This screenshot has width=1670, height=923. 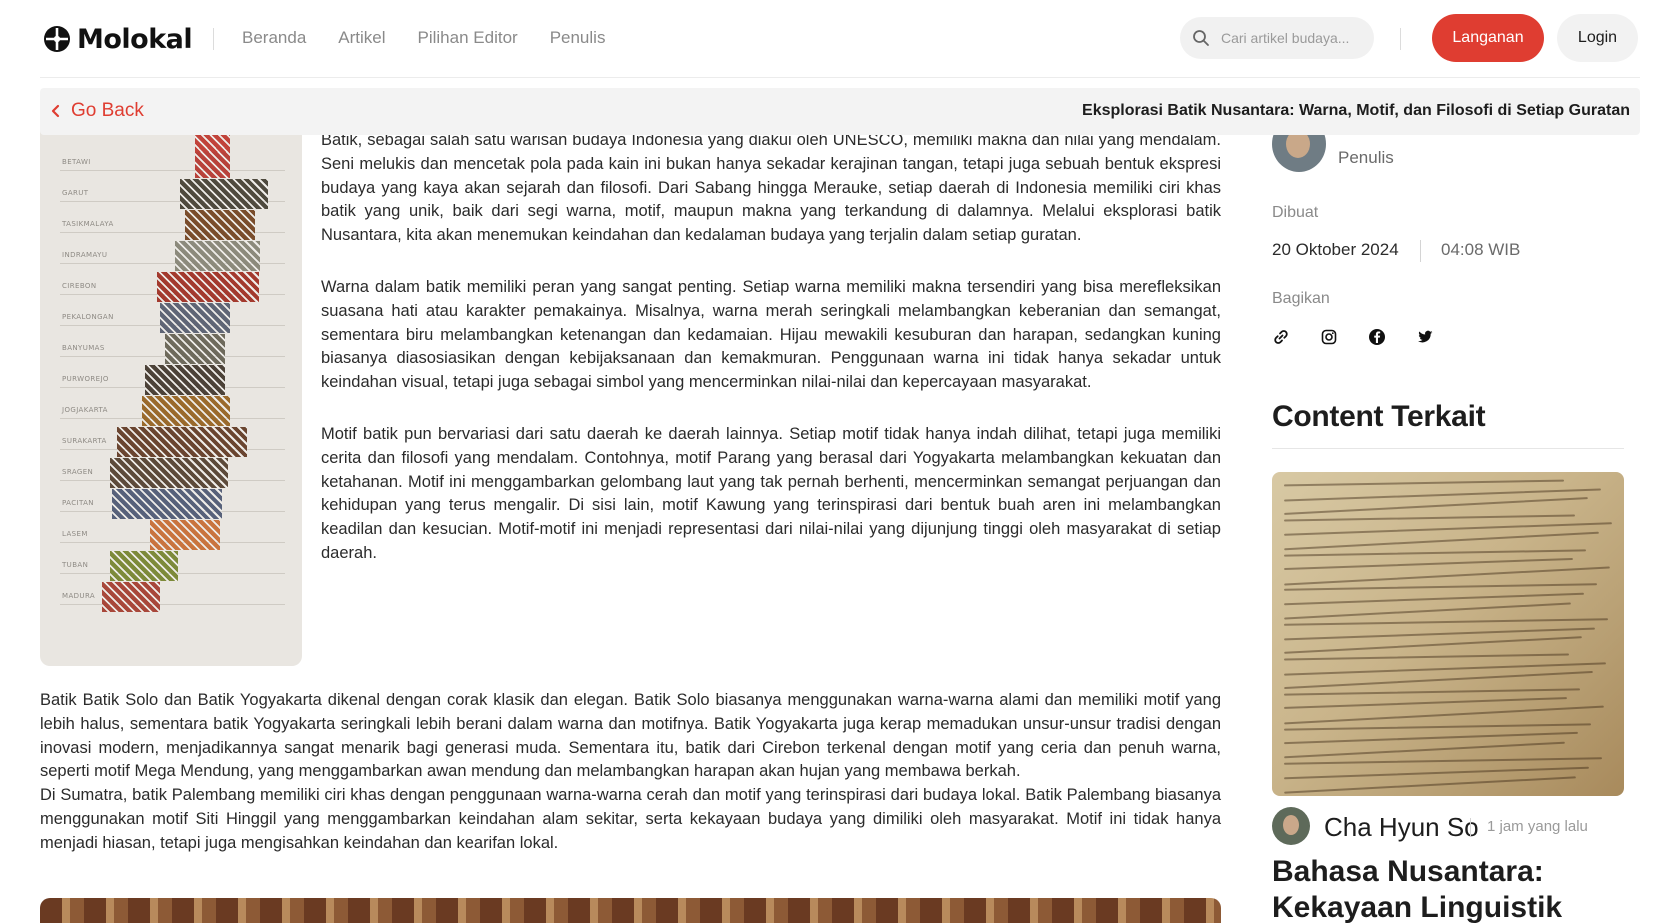 I want to click on go-back-button: Go Back, so click(x=96, y=111).